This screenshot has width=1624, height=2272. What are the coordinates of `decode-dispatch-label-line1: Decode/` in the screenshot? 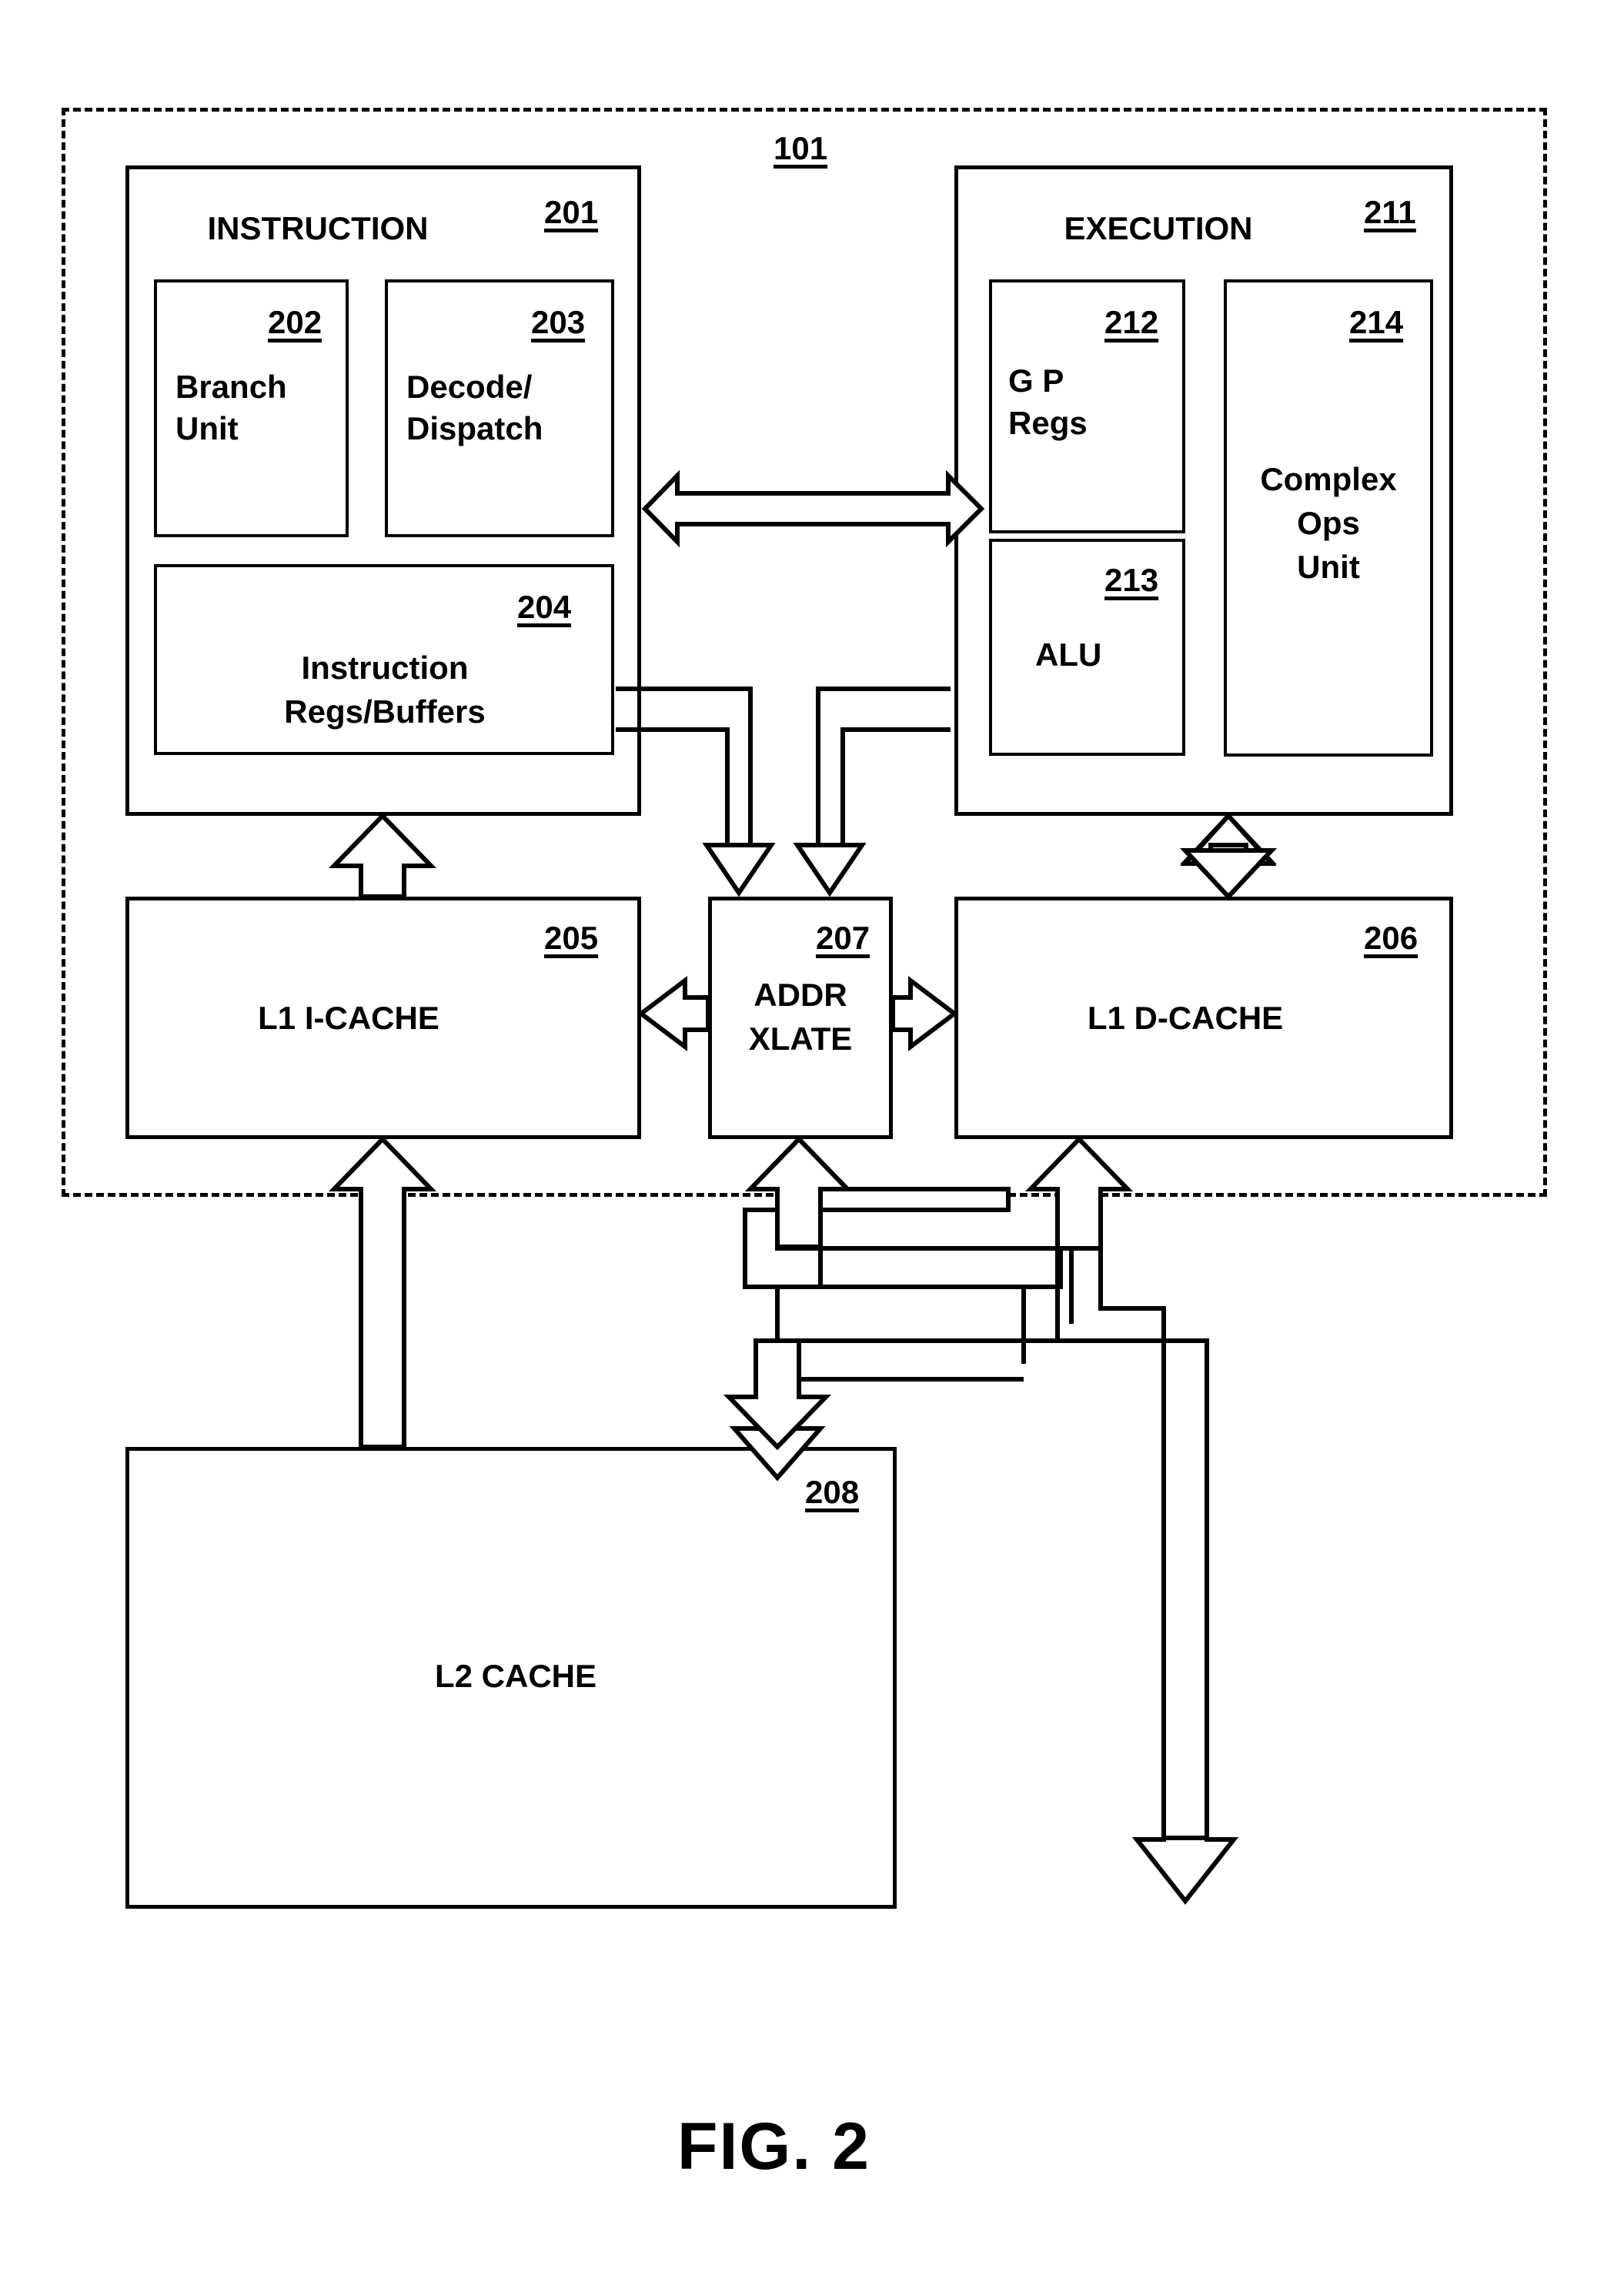 It's located at (469, 387).